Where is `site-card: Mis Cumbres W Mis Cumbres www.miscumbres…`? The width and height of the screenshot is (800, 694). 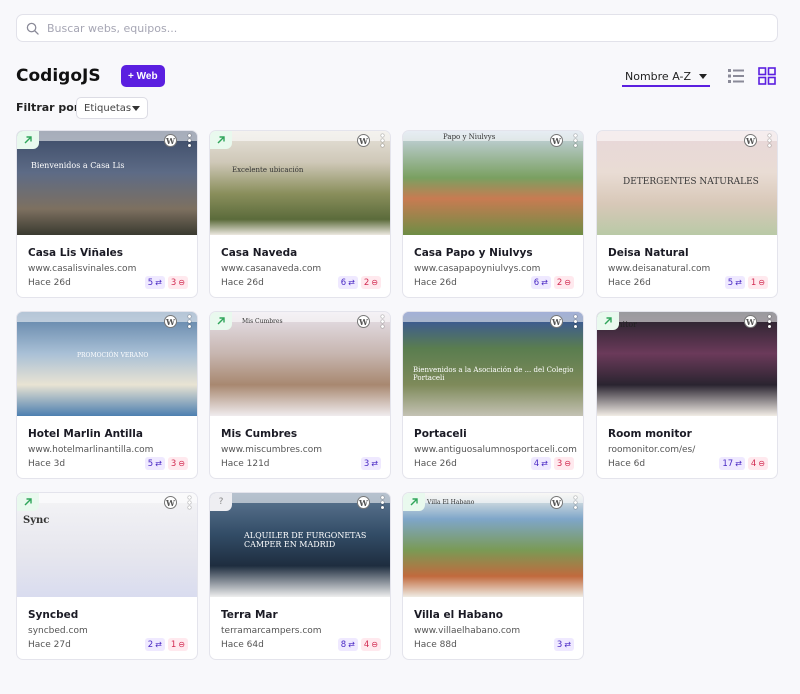 site-card: Mis Cumbres W Mis Cumbres www.miscumbres… is located at coordinates (300, 395).